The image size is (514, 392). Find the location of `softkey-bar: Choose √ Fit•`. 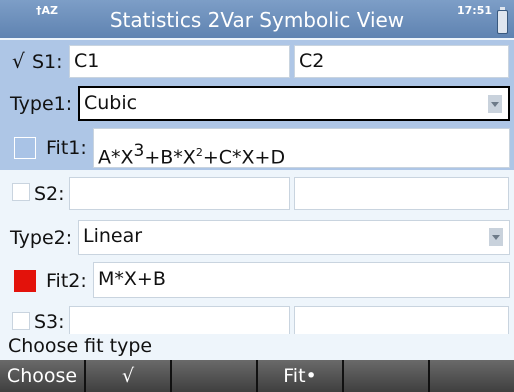

softkey-bar: Choose √ Fit• is located at coordinates (257, 376).